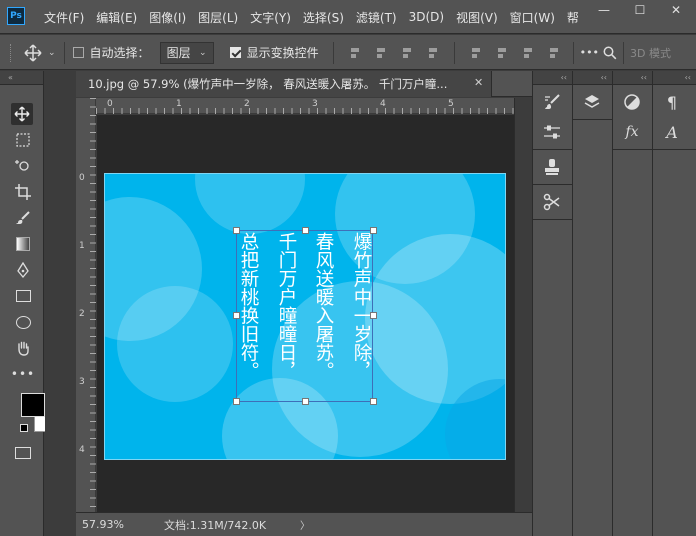  I want to click on align-middle-v-icon, so click(502, 53).